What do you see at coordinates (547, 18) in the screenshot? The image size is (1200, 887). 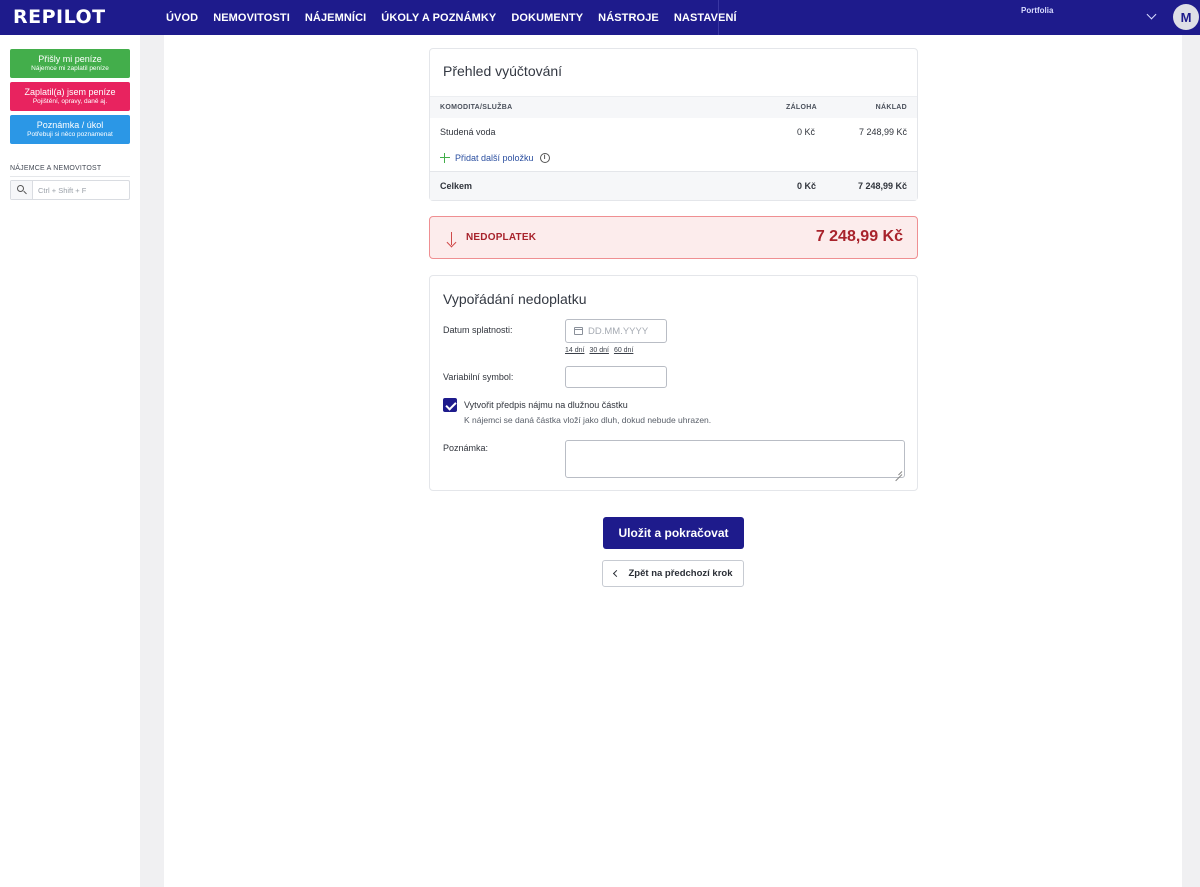 I see `nav-item-dokumenty: DOKUMENTY` at bounding box center [547, 18].